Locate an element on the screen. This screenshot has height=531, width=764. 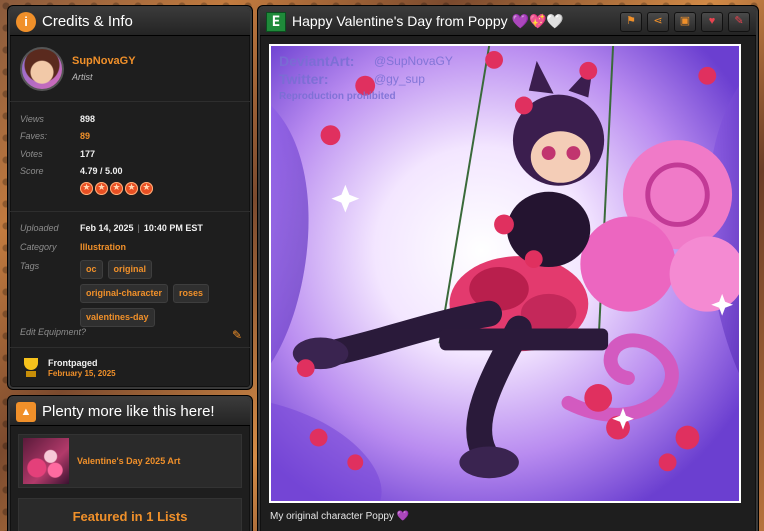
uploaded-time: 10:40 PM EST is located at coordinates (173, 228).